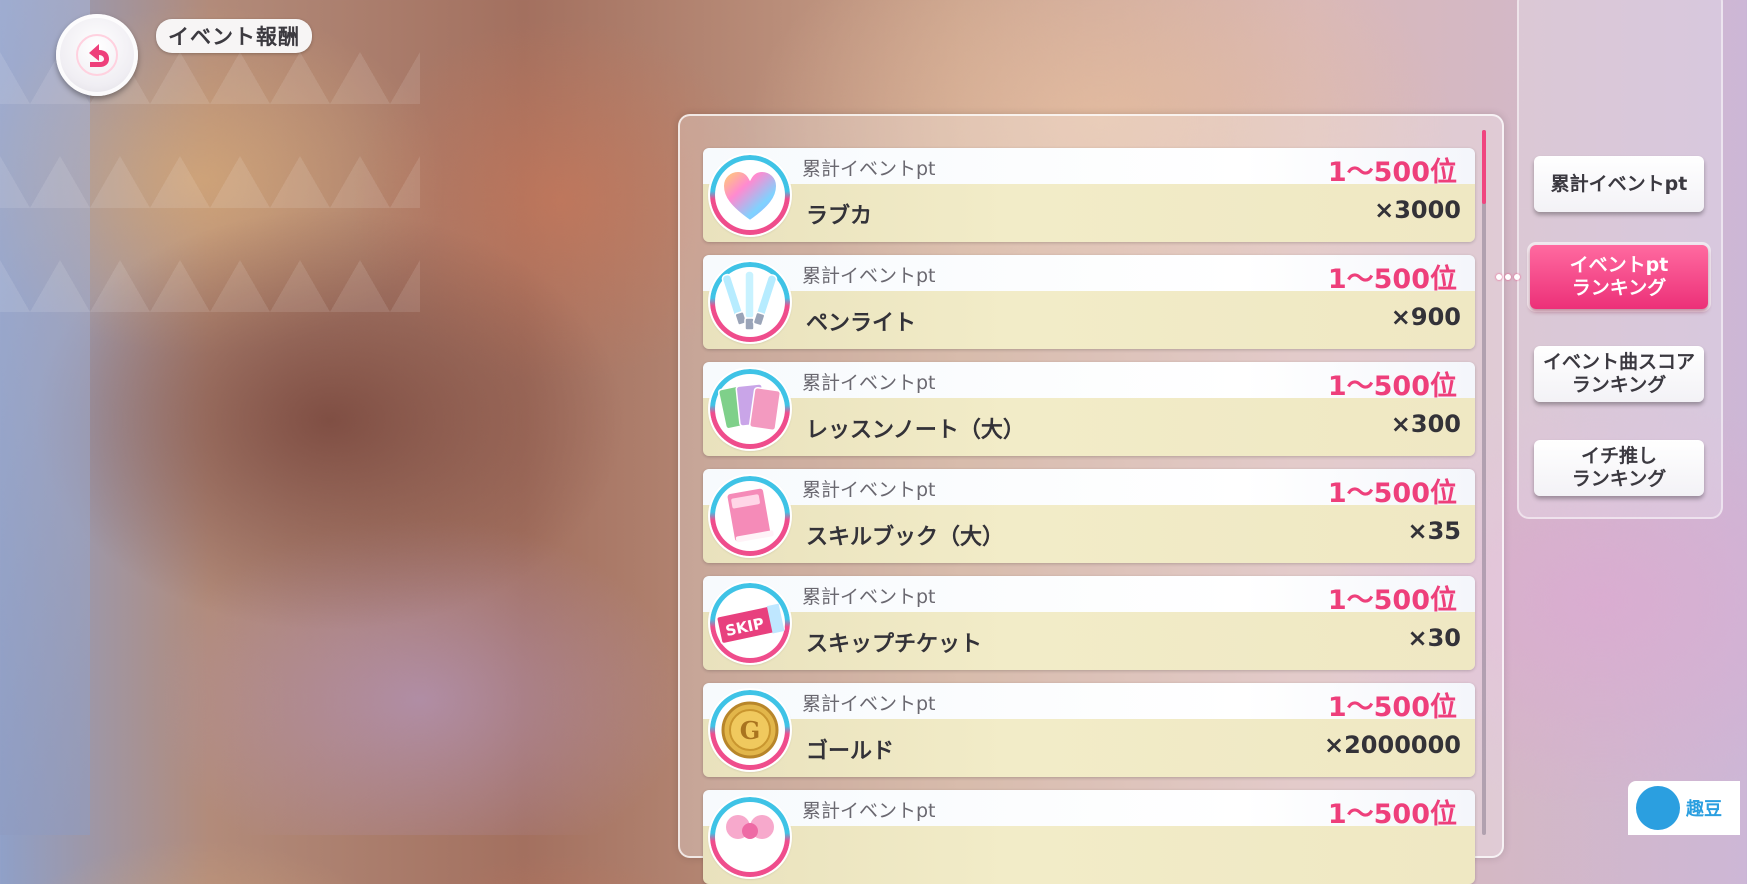  What do you see at coordinates (1619, 468) in the screenshot?
I see `tab-oshi-ranking: イチ推し ランキング` at bounding box center [1619, 468].